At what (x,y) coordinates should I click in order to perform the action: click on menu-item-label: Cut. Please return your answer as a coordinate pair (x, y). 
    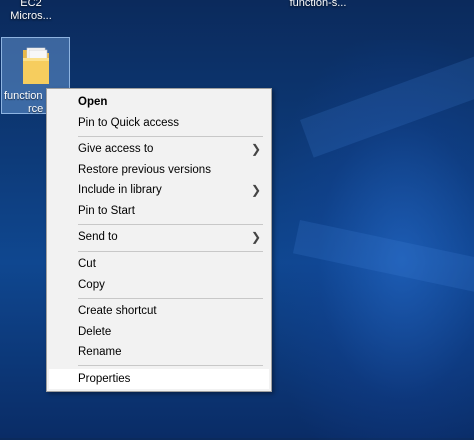
    Looking at the image, I should click on (87, 264).